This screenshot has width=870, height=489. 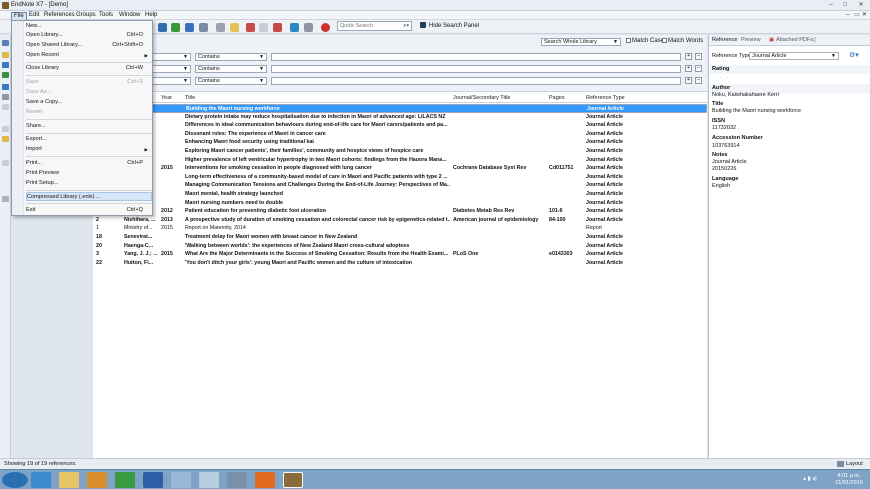 What do you see at coordinates (89, 112) in the screenshot?
I see `menu-item-revert: Revert` at bounding box center [89, 112].